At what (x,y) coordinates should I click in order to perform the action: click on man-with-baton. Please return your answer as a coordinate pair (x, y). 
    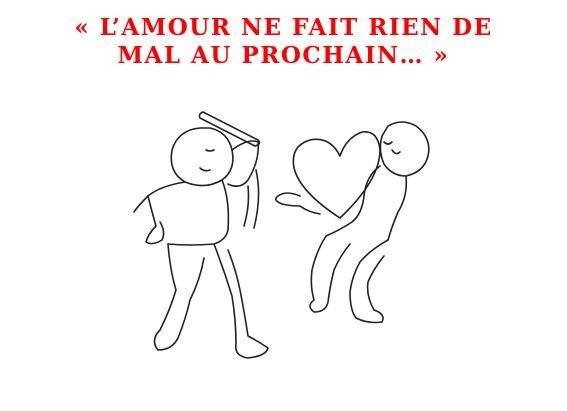
    Looking at the image, I should click on (201, 235).